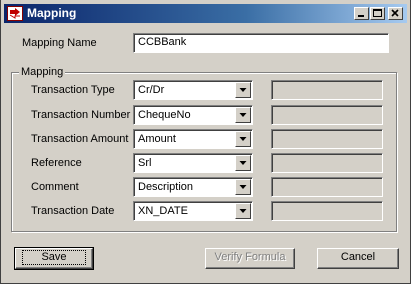 Image resolution: width=411 pixels, height=284 pixels. I want to click on transaction-amount-select: Amount, so click(193, 139).